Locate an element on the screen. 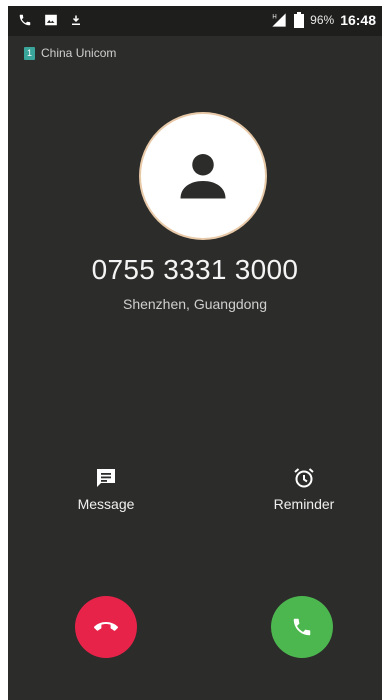 This screenshot has width=390, height=700. caller-number: 0755 3331 3000 is located at coordinates (195, 269).